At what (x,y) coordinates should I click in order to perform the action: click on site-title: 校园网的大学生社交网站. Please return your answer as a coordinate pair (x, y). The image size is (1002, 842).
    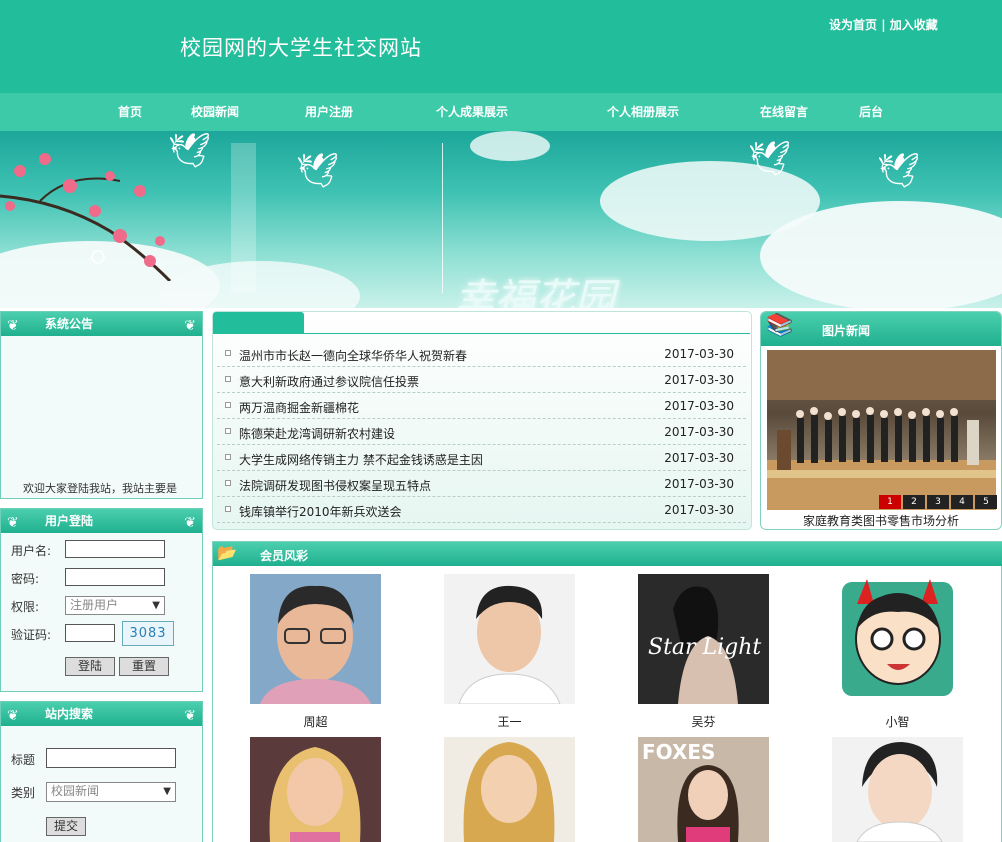
    Looking at the image, I should click on (301, 48).